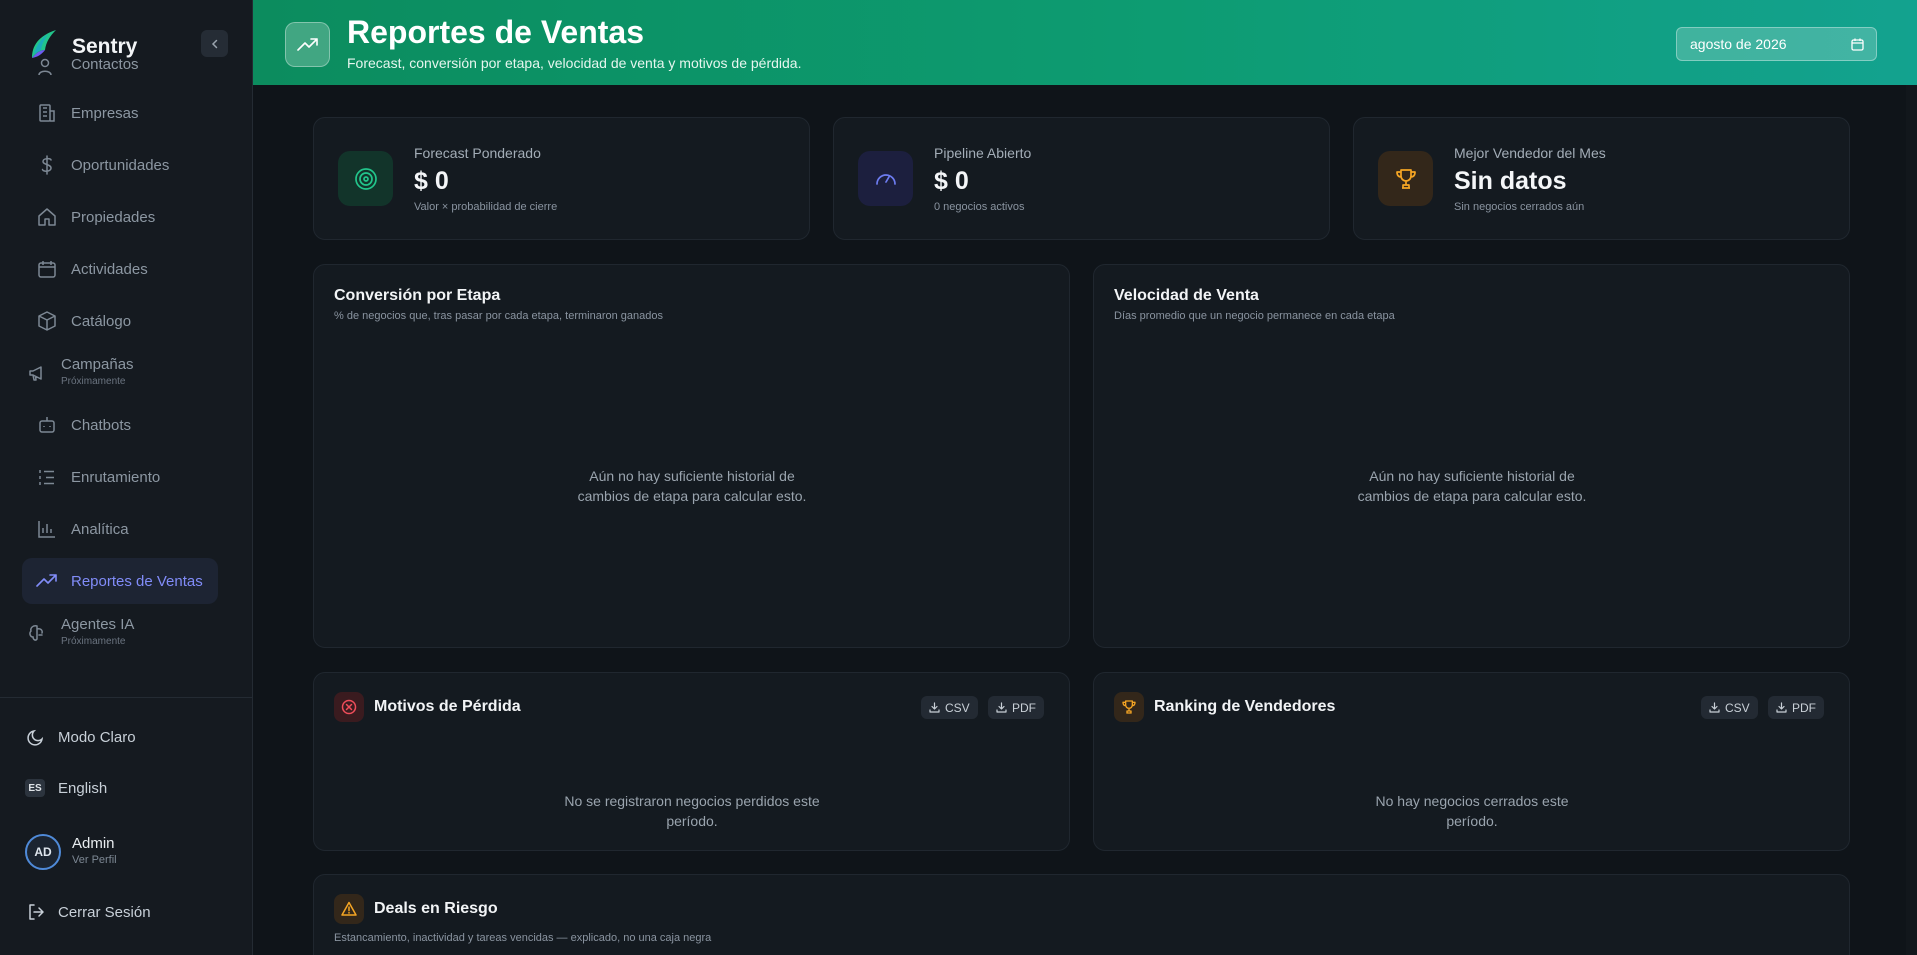 The image size is (1917, 955). I want to click on package-icon, so click(47, 321).